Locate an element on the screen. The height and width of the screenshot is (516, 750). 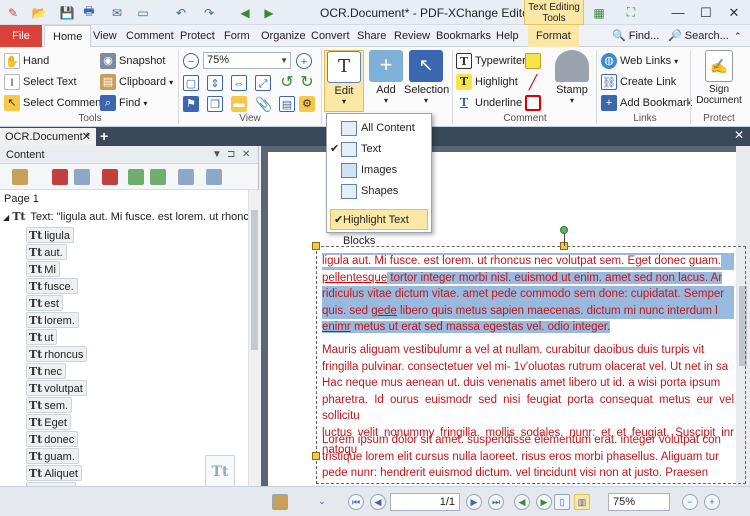
hand-button: ✋ Hand is located at coordinates (26, 61).